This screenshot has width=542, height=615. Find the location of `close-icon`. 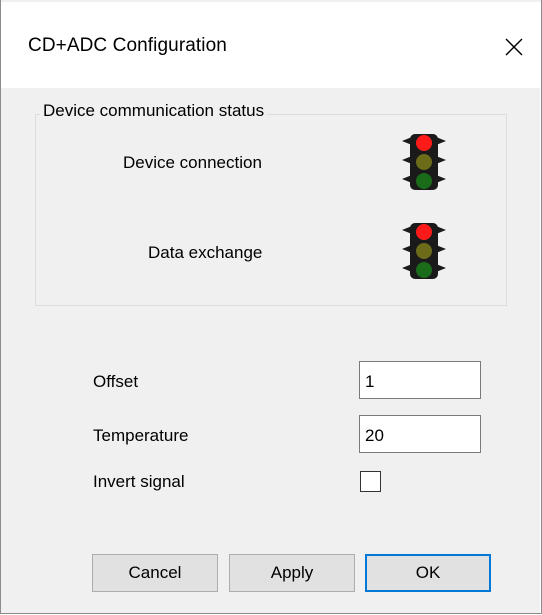

close-icon is located at coordinates (514, 47).